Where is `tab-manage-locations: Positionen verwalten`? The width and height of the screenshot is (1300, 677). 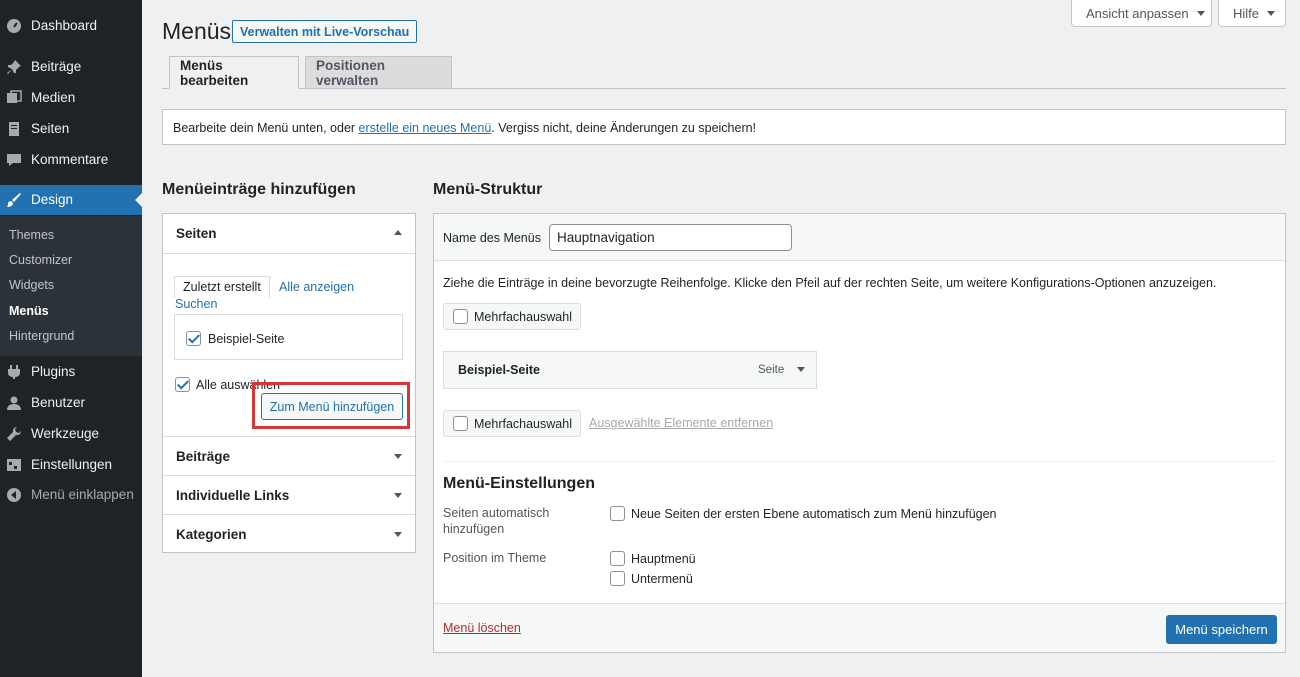 tab-manage-locations: Positionen verwalten is located at coordinates (378, 72).